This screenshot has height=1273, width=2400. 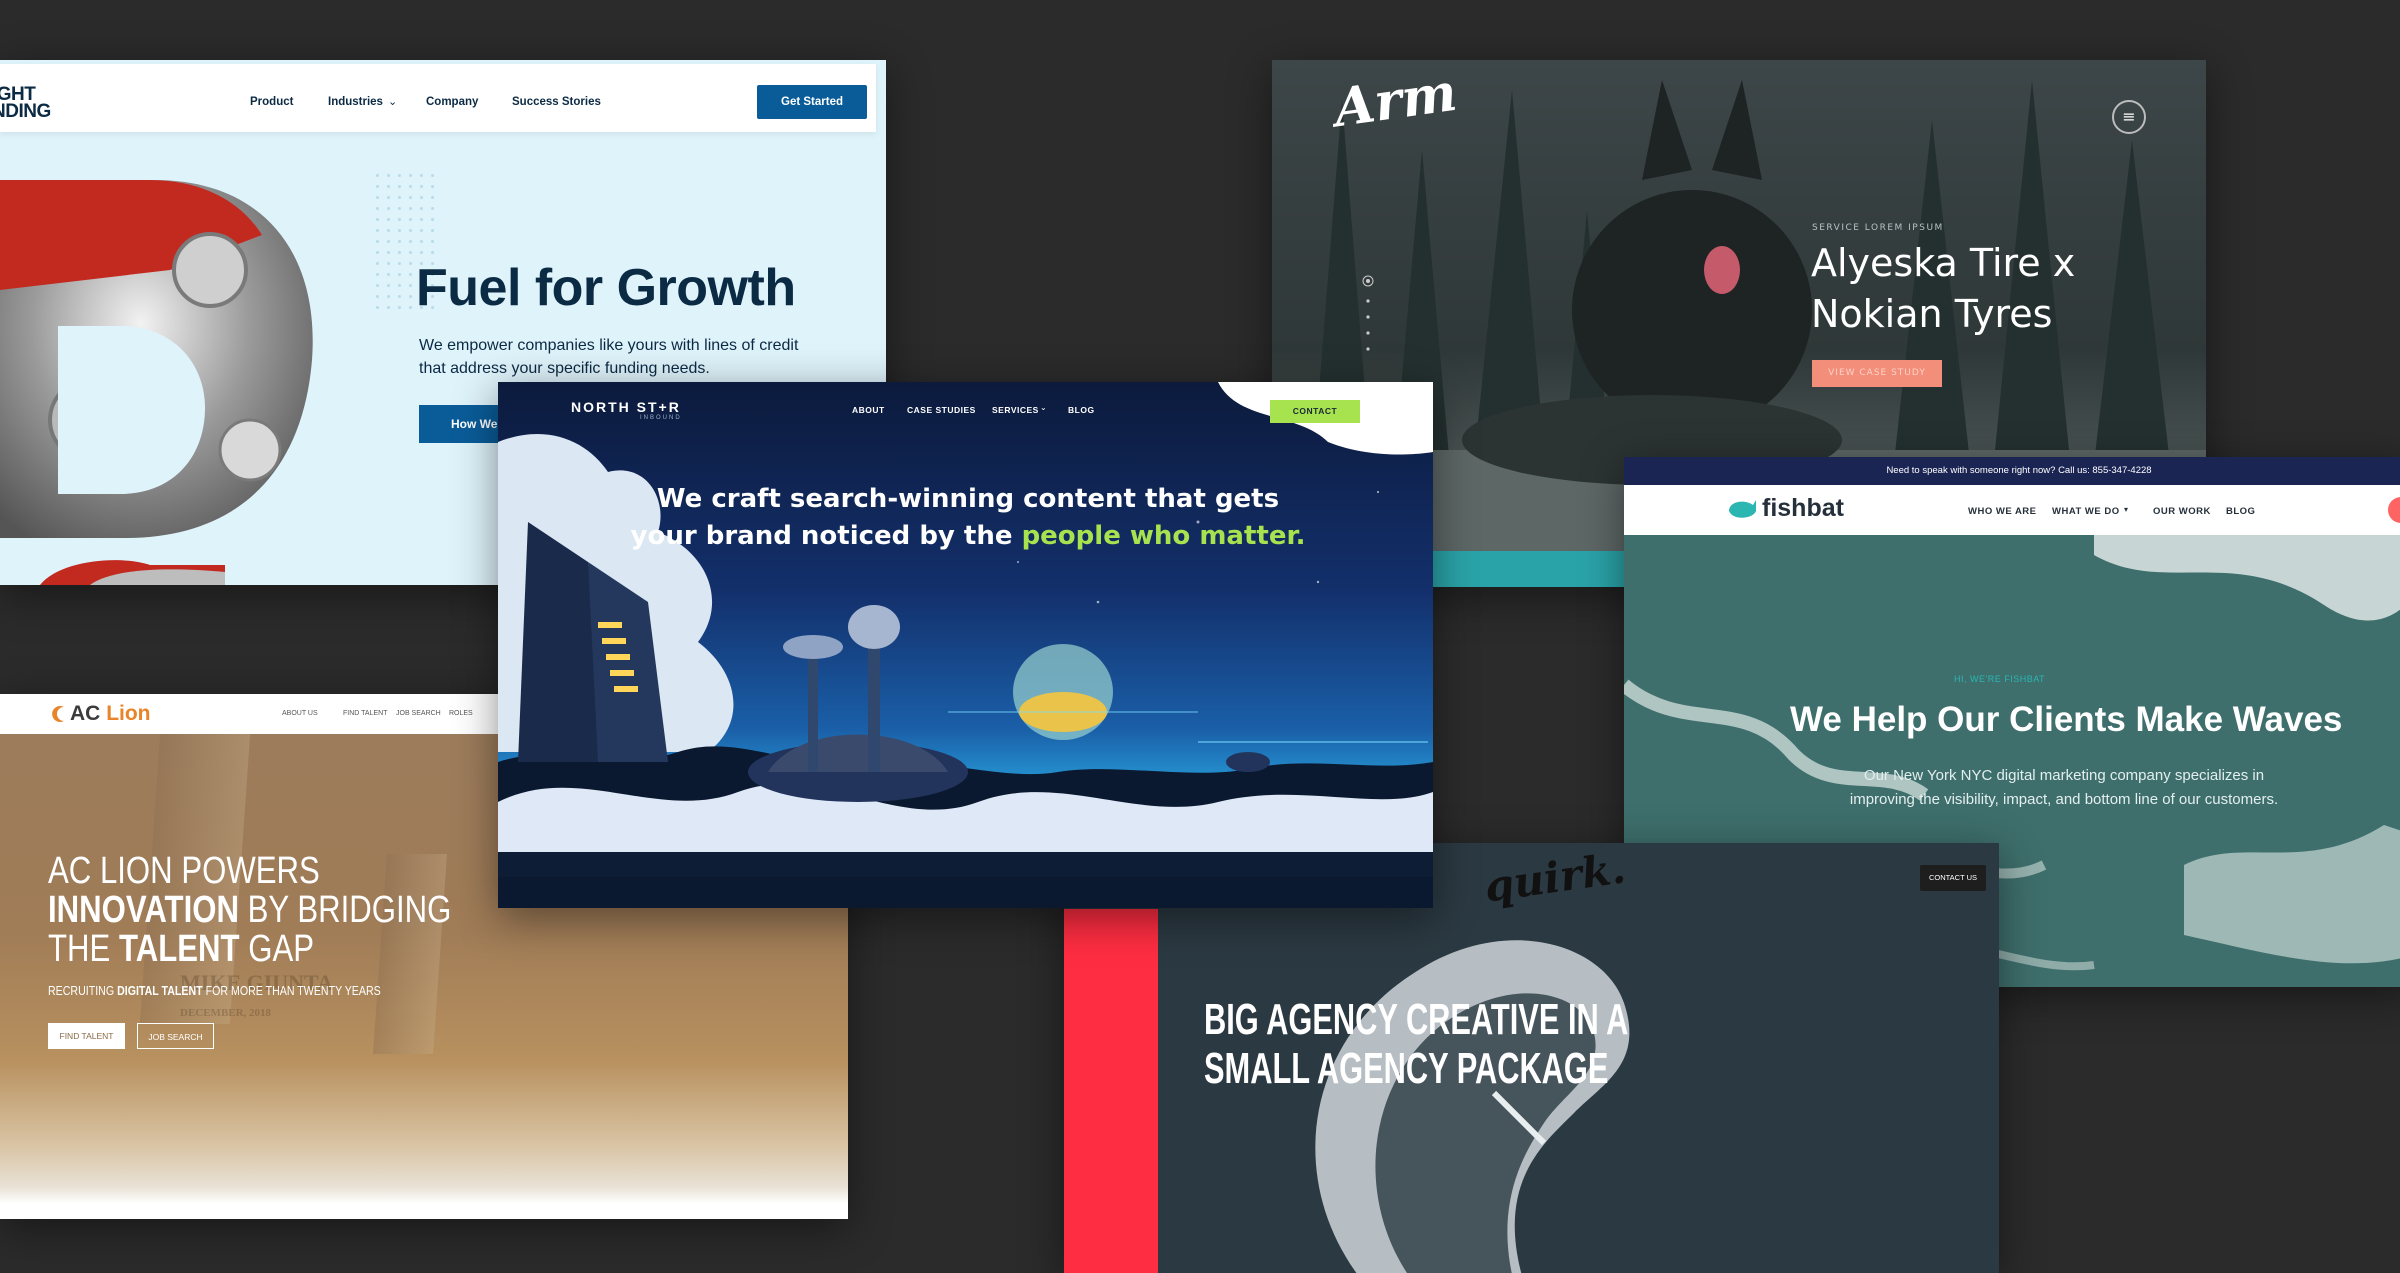 What do you see at coordinates (556, 102) in the screenshot?
I see `nav-success-stories: Success Stories` at bounding box center [556, 102].